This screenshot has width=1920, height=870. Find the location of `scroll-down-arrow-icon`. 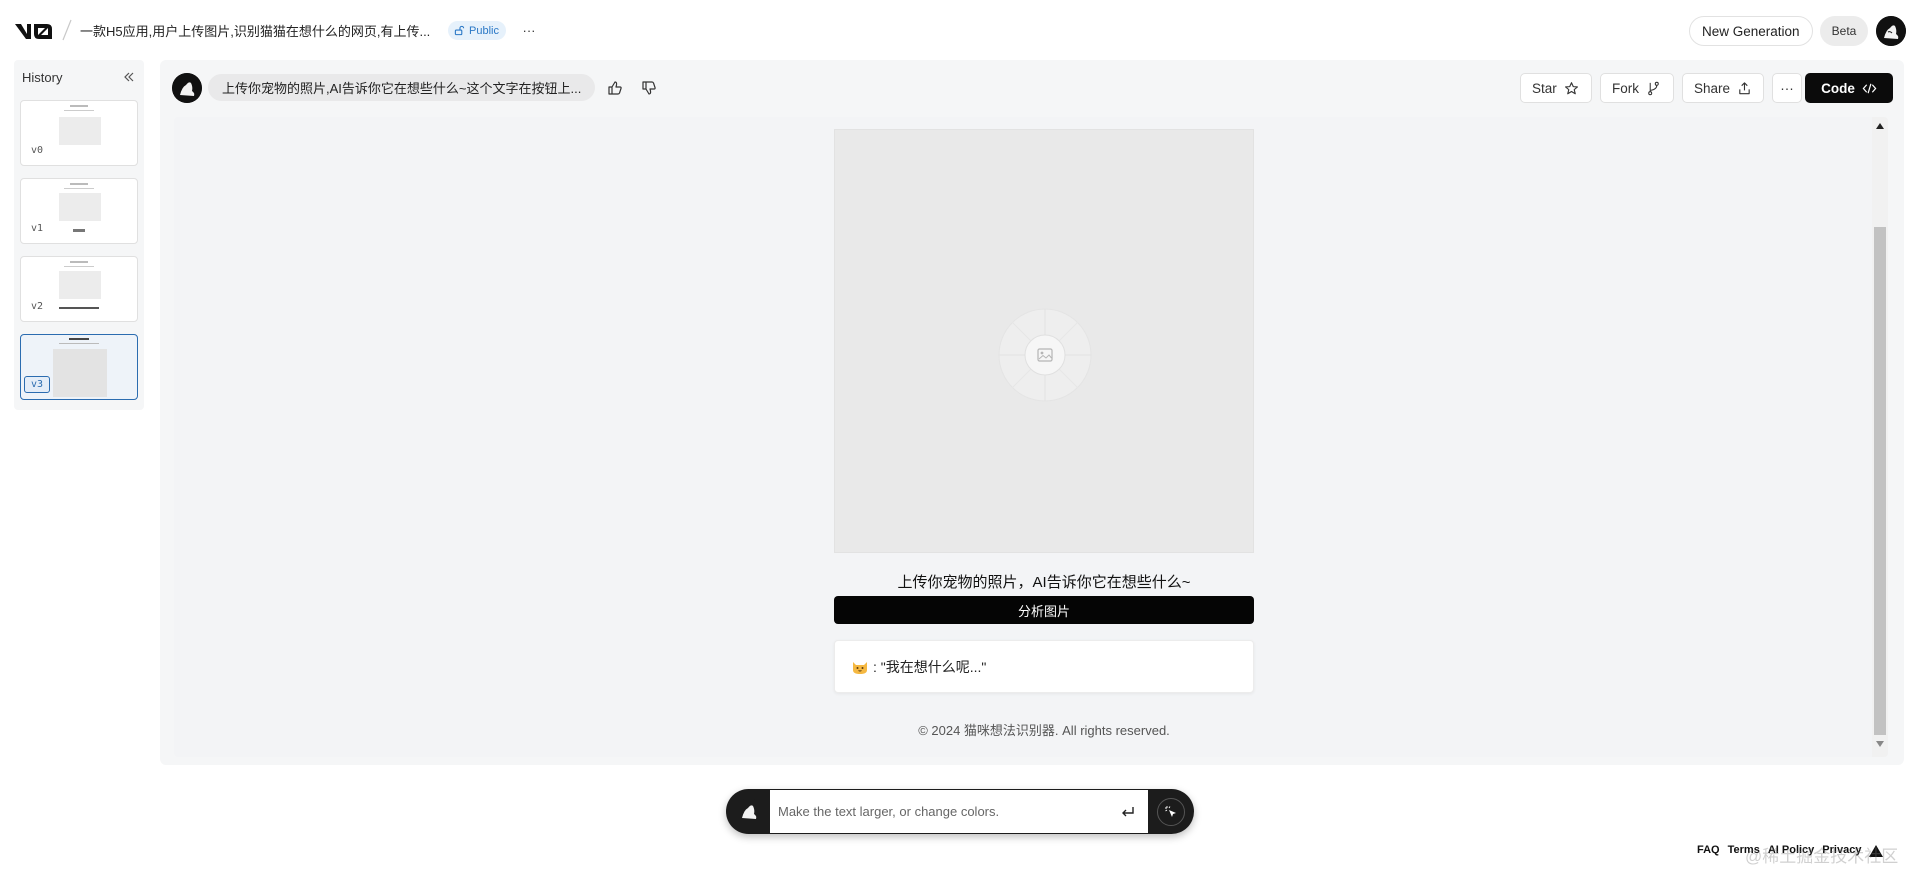

scroll-down-arrow-icon is located at coordinates (1880, 744).